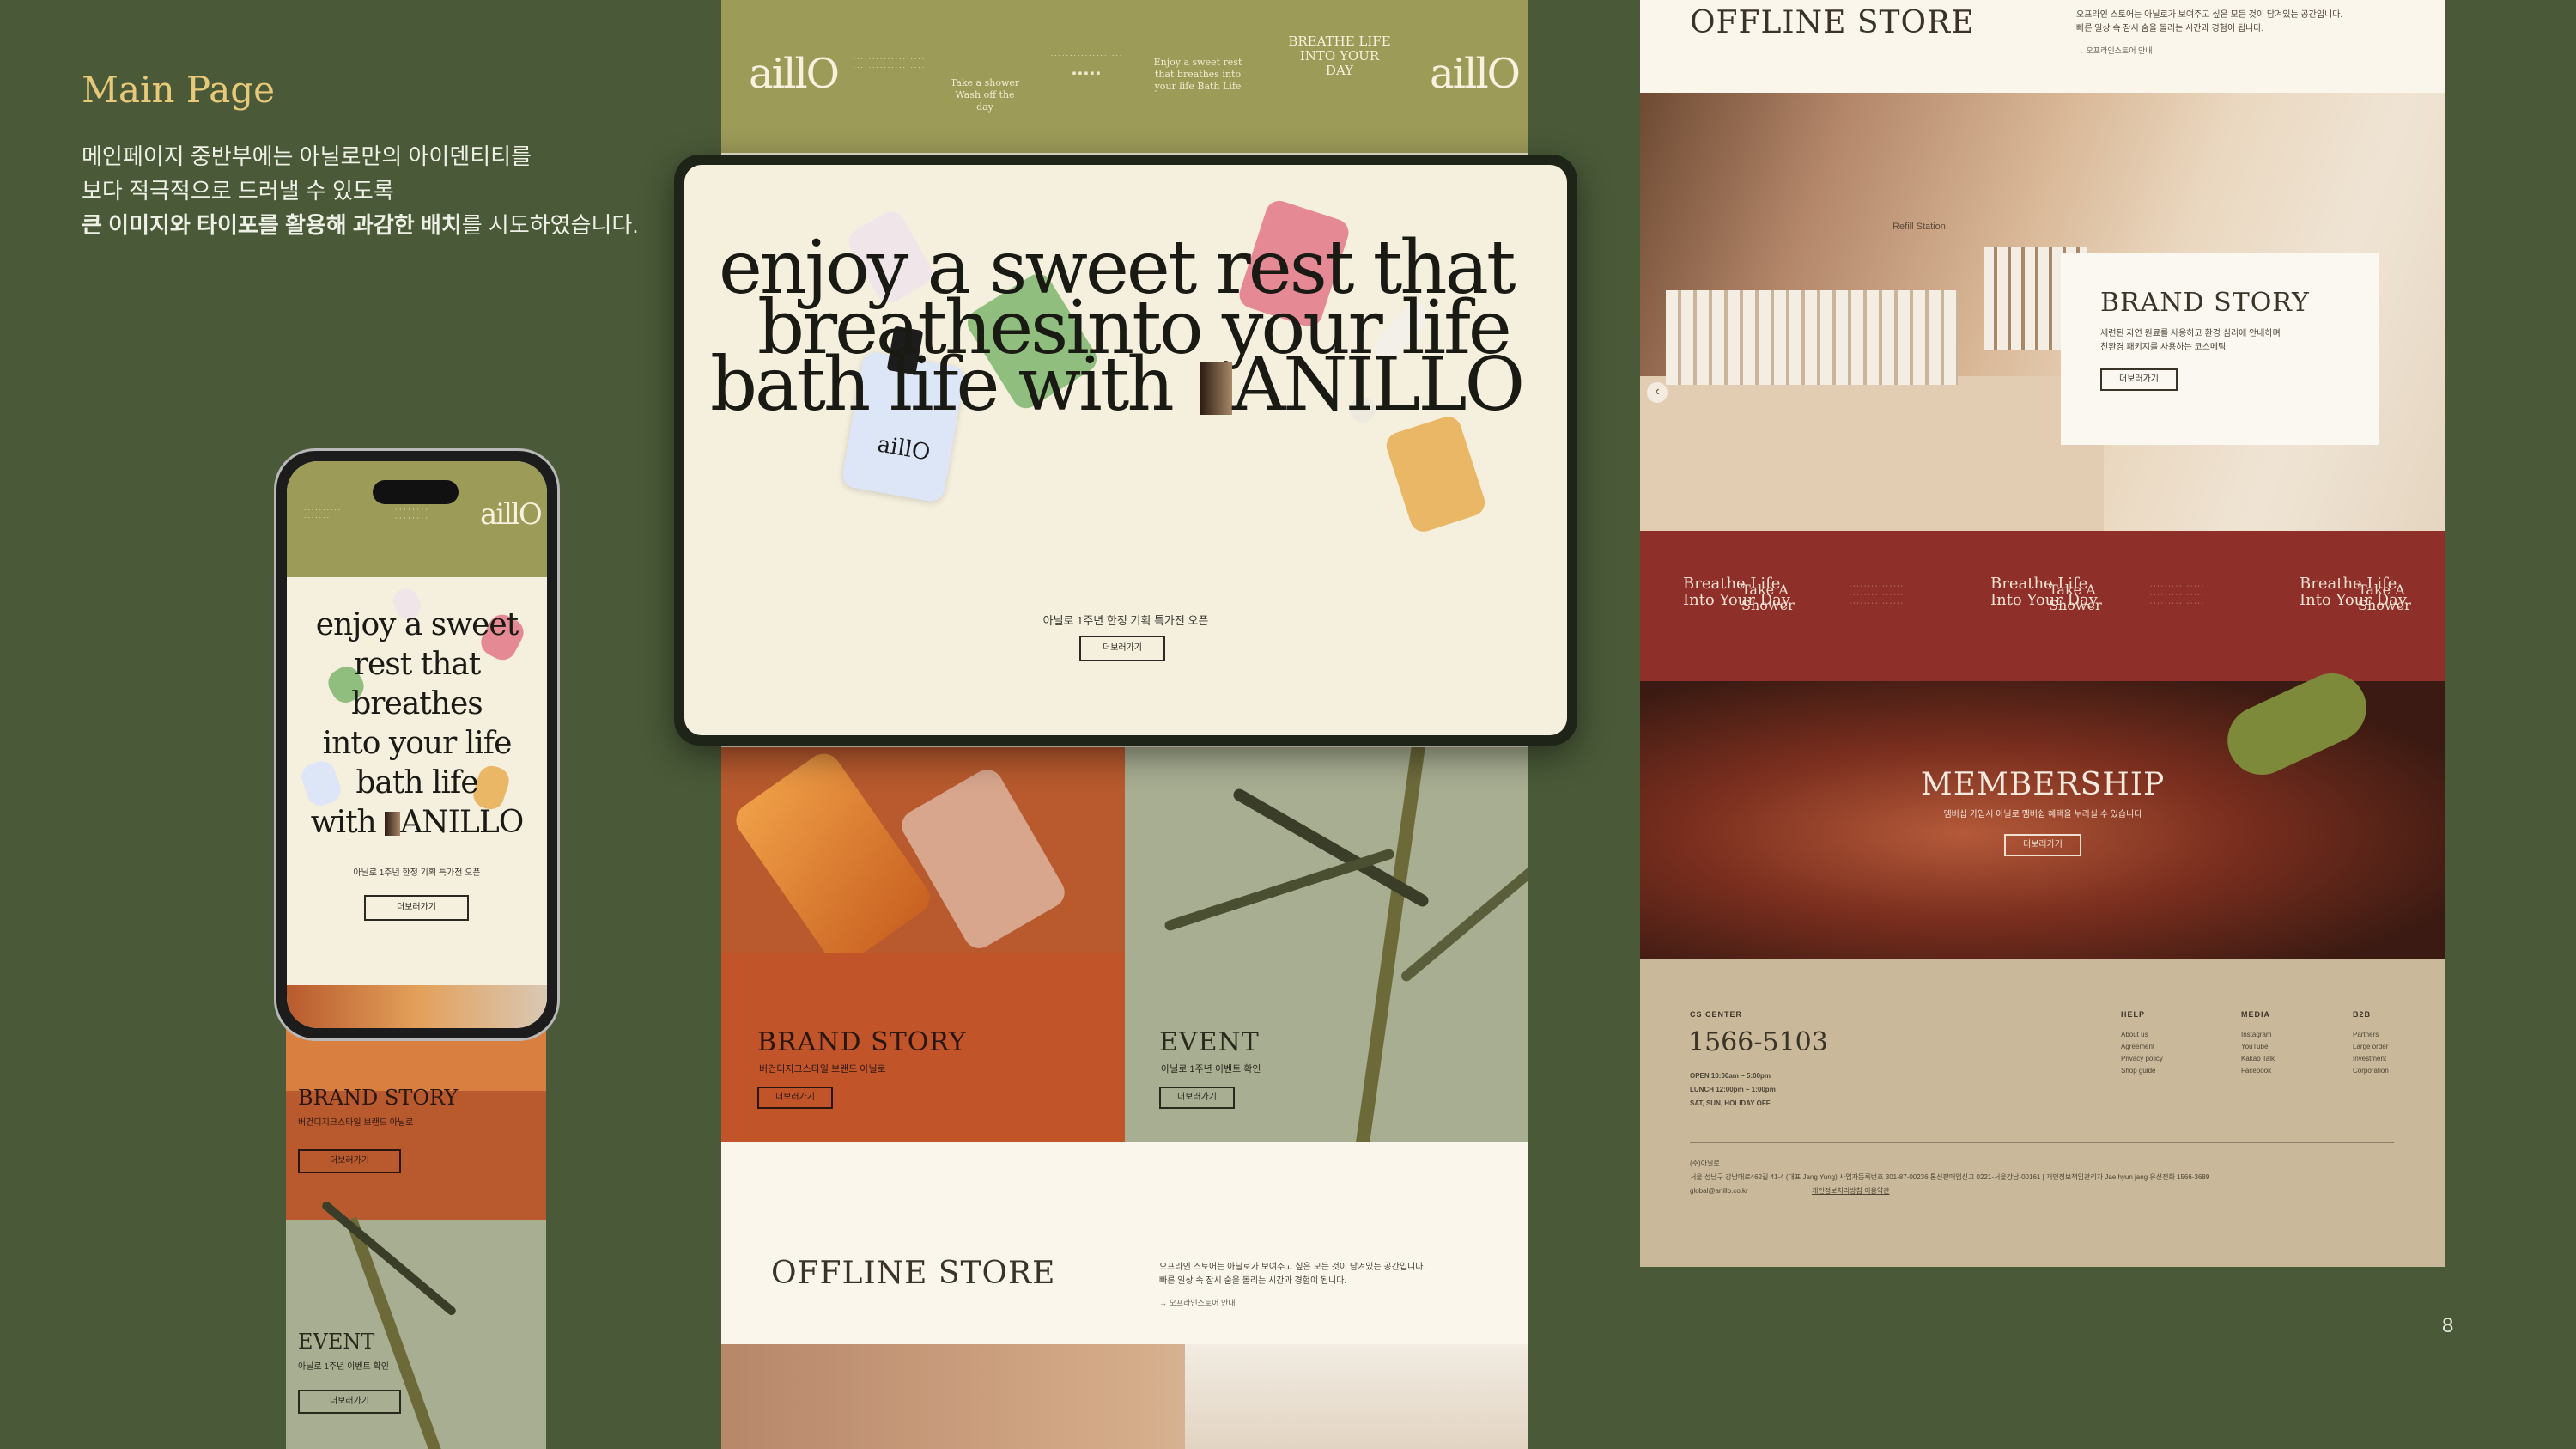 Image resolution: width=2576 pixels, height=1449 pixels. Describe the element at coordinates (2170, 28) in the screenshot. I see `right-offline-desc-2: 빠른 일상 속 잠시 숨을 돌리는 시간과 경험이 됩니다.` at that location.